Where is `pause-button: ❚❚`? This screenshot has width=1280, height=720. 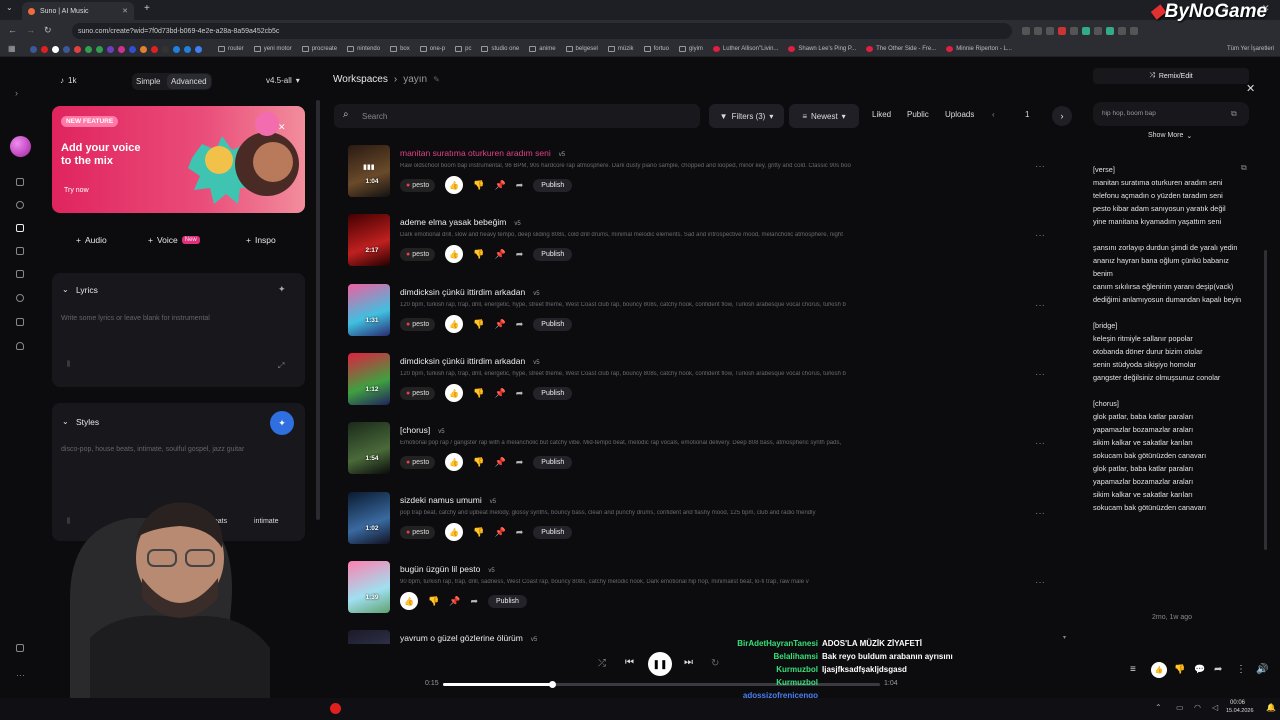
pause-button: ❚❚ is located at coordinates (660, 664).